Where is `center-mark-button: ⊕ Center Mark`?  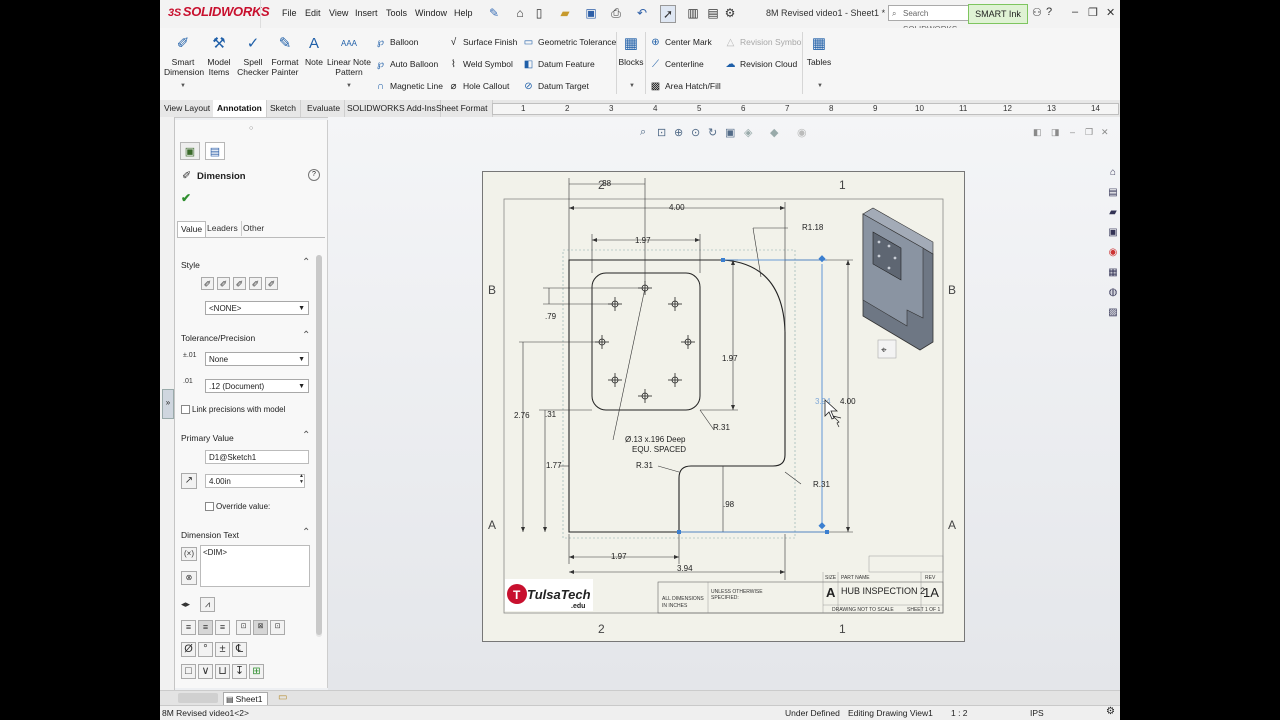
center-mark-button: ⊕ Center Mark is located at coordinates (680, 42).